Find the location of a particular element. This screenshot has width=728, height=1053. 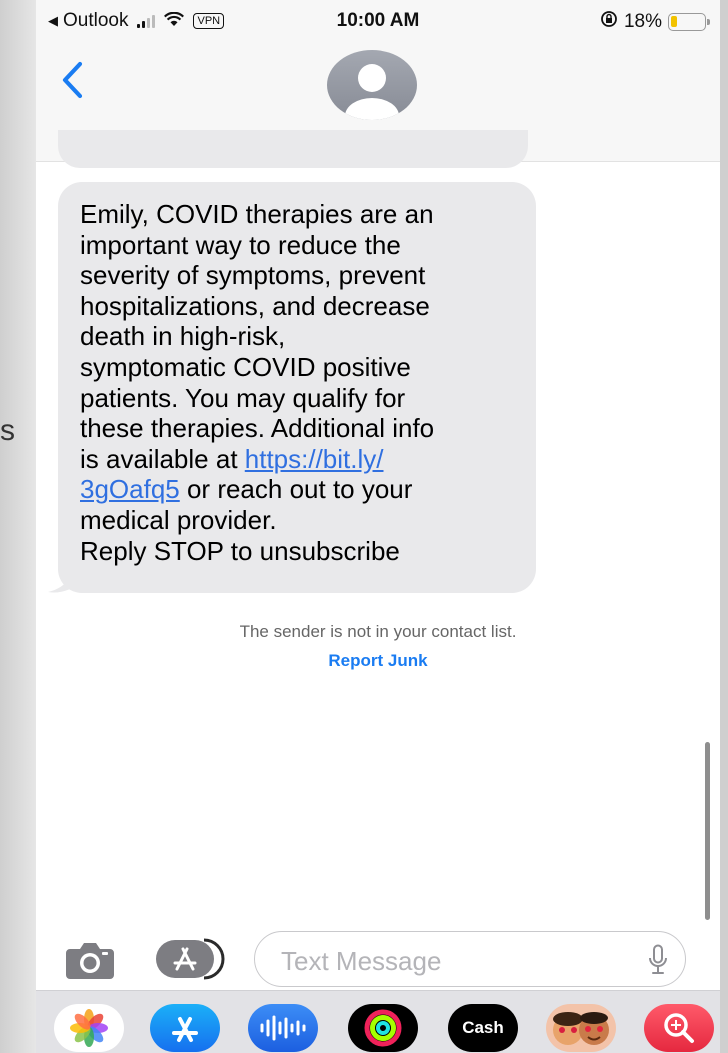

text-message-input: Text Message is located at coordinates (470, 959).